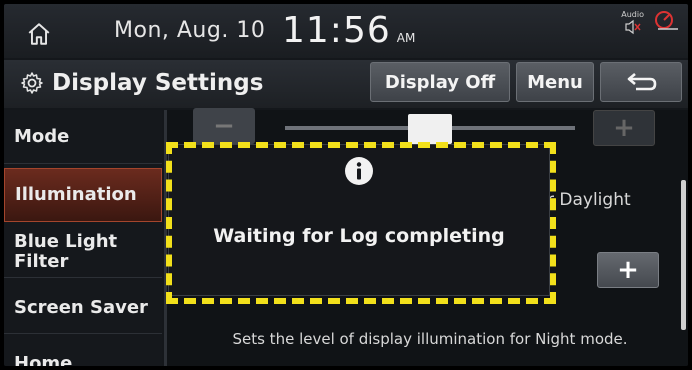 The image size is (692, 370). What do you see at coordinates (83, 252) in the screenshot?
I see `sidebar-item-blue-light-filter: Blue Light Filter` at bounding box center [83, 252].